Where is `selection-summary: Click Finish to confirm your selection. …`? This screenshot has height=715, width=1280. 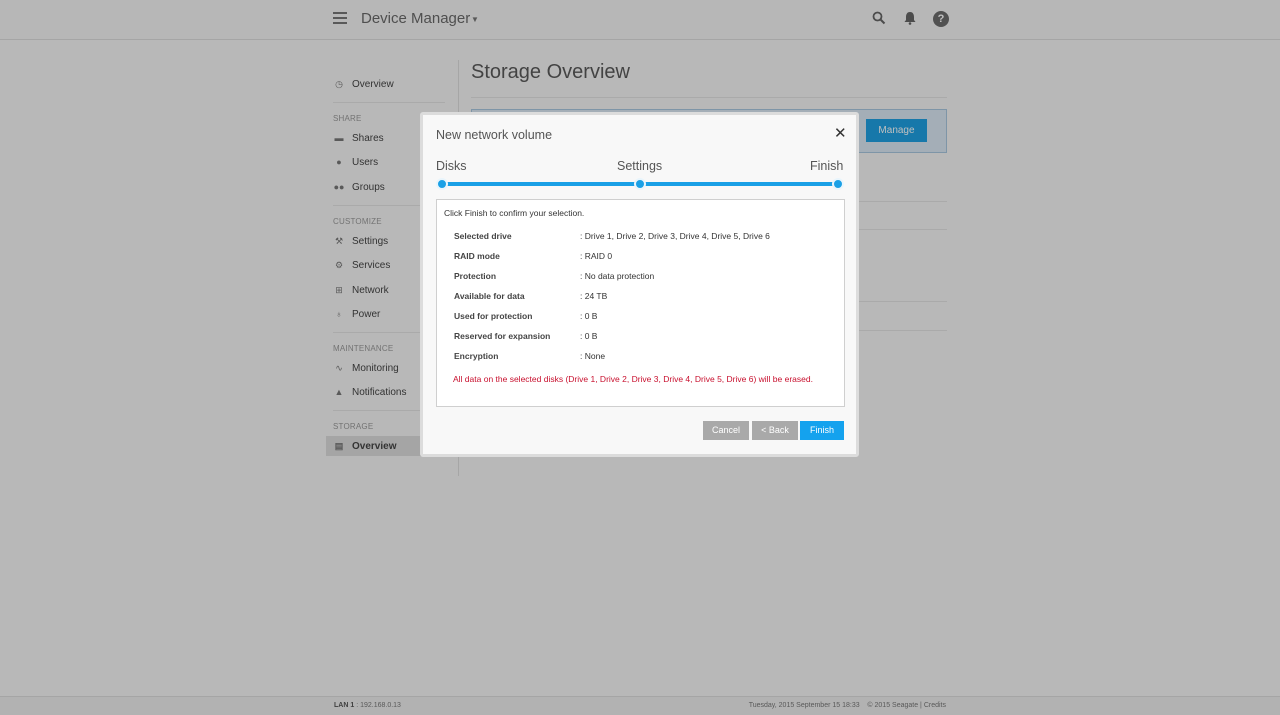
selection-summary: Click Finish to confirm your selection. … is located at coordinates (640, 303).